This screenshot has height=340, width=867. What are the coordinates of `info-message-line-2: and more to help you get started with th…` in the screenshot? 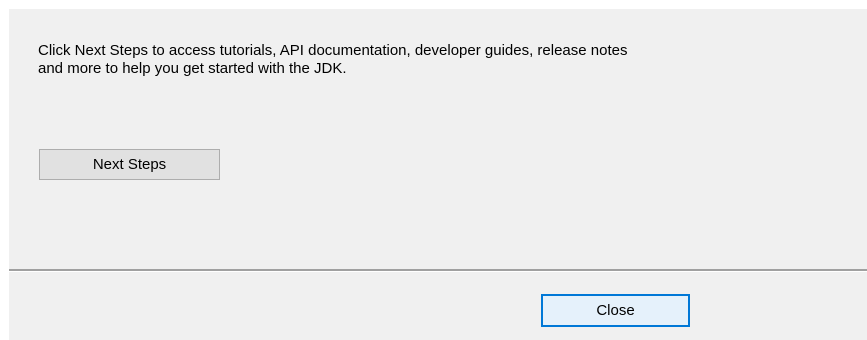 It's located at (192, 68).